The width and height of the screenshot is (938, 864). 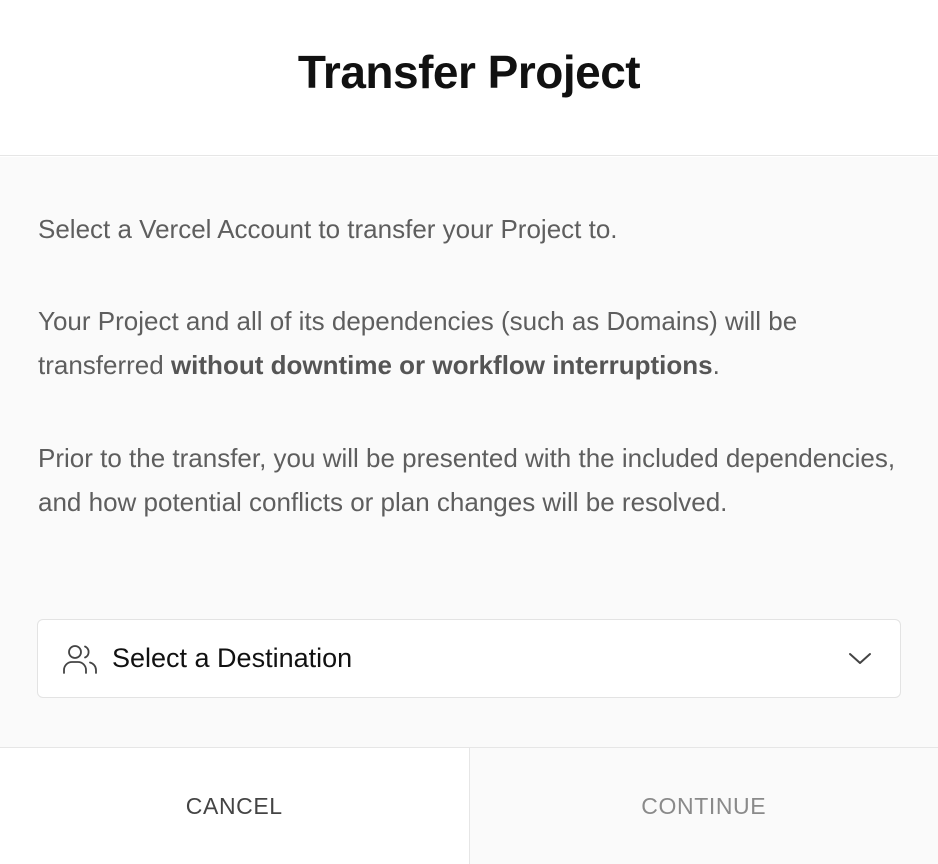 What do you see at coordinates (860, 658) in the screenshot?
I see `chevron-down-icon` at bounding box center [860, 658].